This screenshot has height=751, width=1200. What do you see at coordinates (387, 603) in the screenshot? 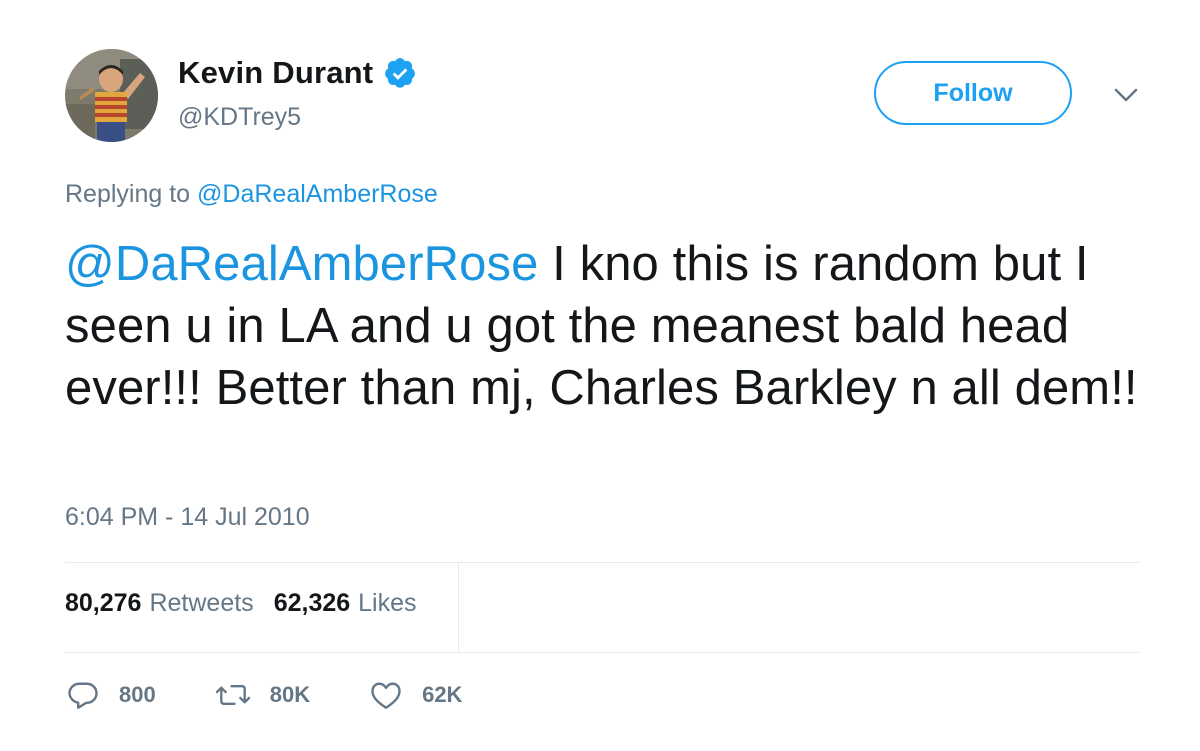
I see `likes-stat-label: Likes` at bounding box center [387, 603].